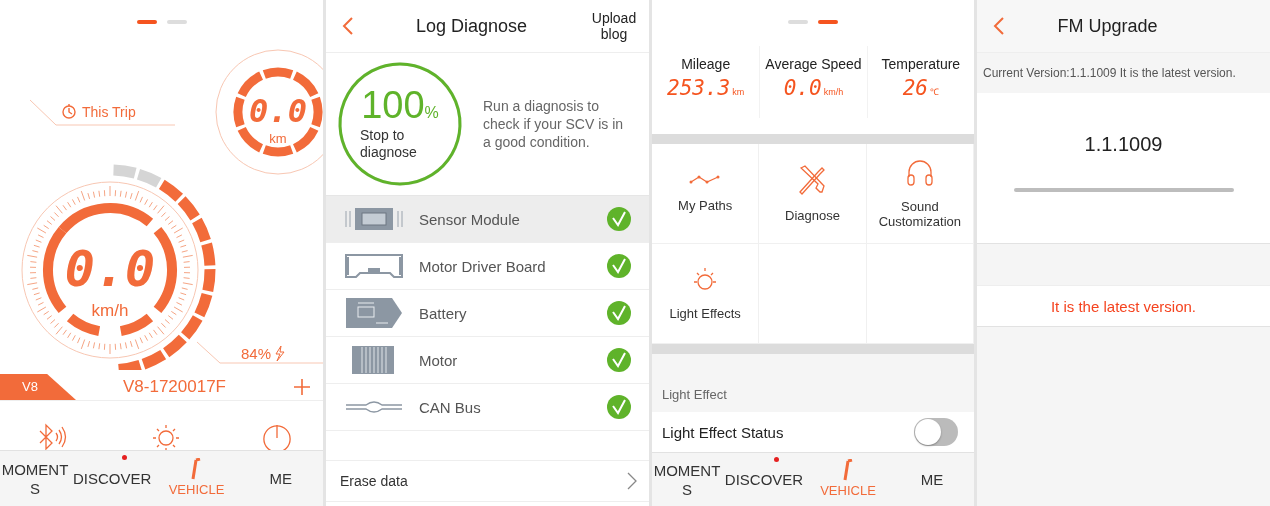  I want to click on page-title: Log Diagnose, so click(471, 26).